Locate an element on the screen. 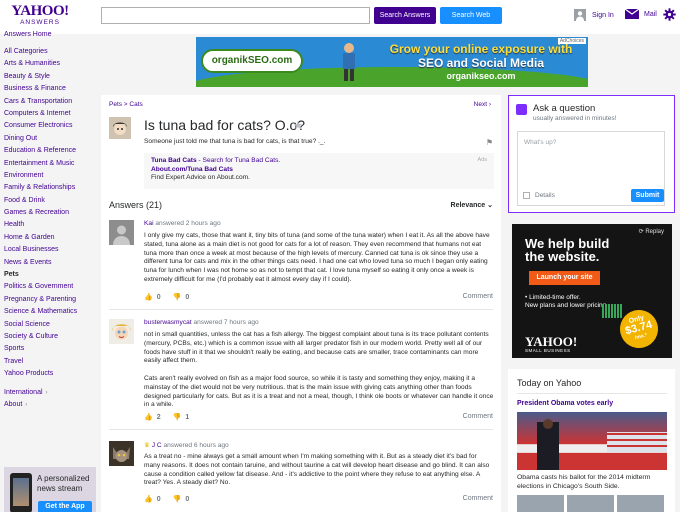 Image resolution: width=680 pixels, height=512 pixels. thumbs-down-button: 👎 1 is located at coordinates (181, 417).